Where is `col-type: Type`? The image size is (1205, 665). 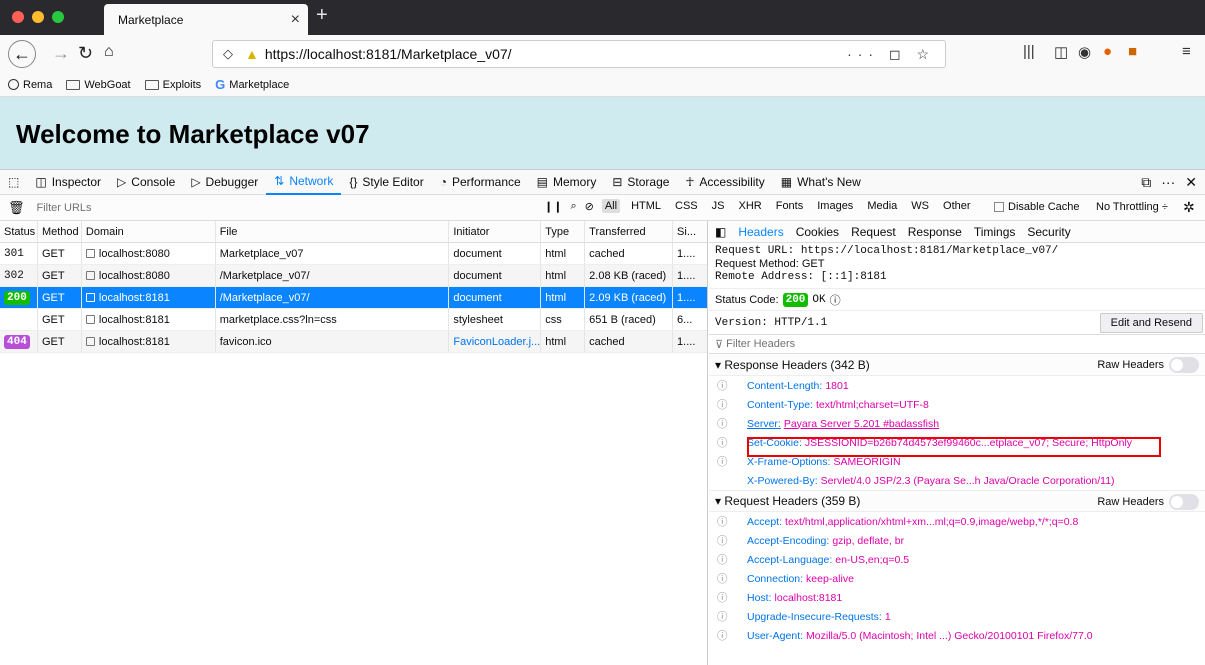
col-type: Type is located at coordinates (563, 231).